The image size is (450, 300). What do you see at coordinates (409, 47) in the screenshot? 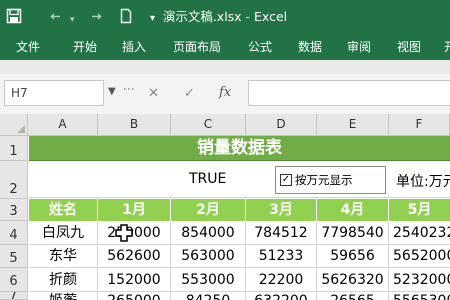
I see `tab-view: 视图` at bounding box center [409, 47].